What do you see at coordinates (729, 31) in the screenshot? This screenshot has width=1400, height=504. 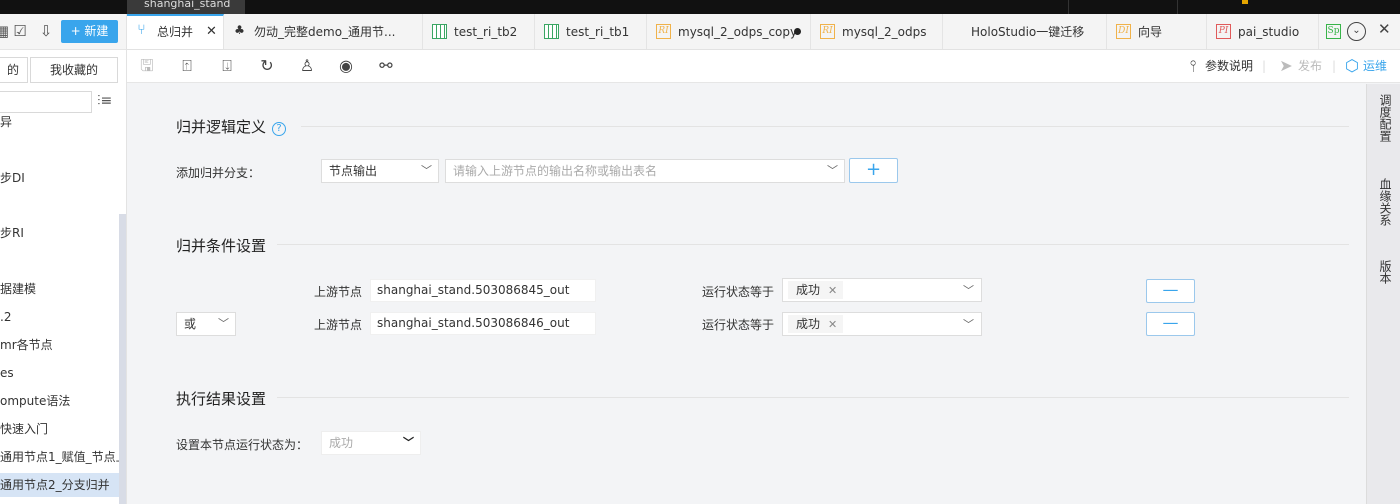 I see `tab-mysql-2-odps-copy: RI mysql_2_odps_copy` at bounding box center [729, 31].